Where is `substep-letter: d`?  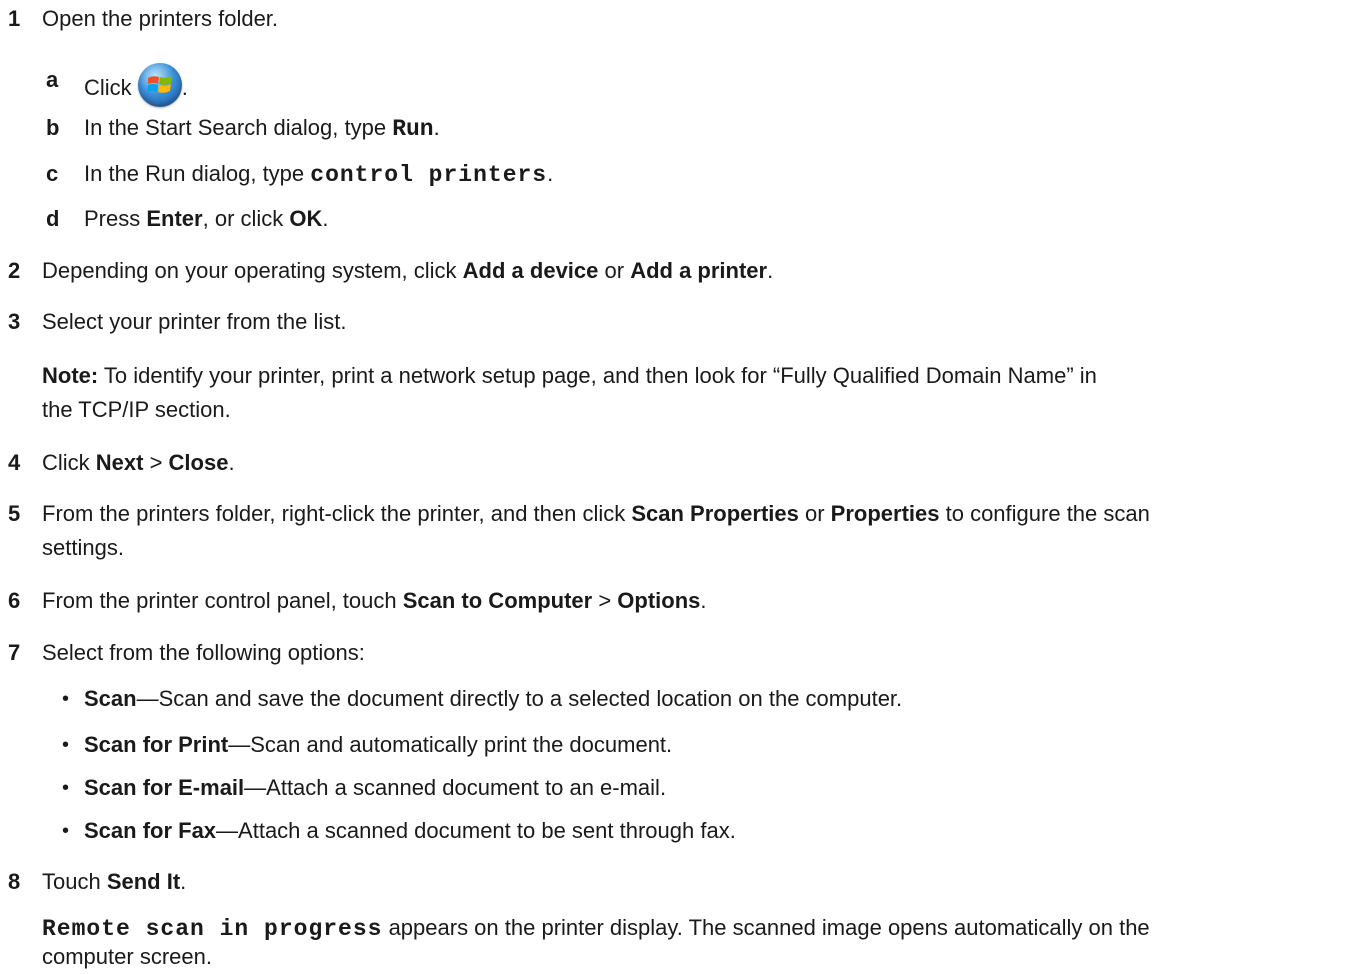 substep-letter: d is located at coordinates (53, 218).